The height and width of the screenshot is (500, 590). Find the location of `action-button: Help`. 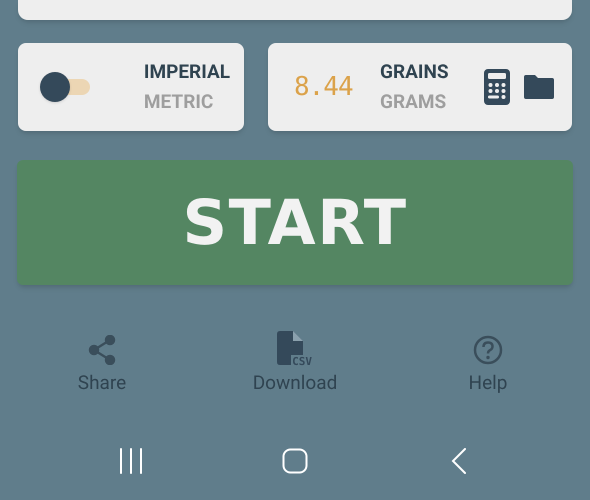

action-button: Help is located at coordinates (488, 362).